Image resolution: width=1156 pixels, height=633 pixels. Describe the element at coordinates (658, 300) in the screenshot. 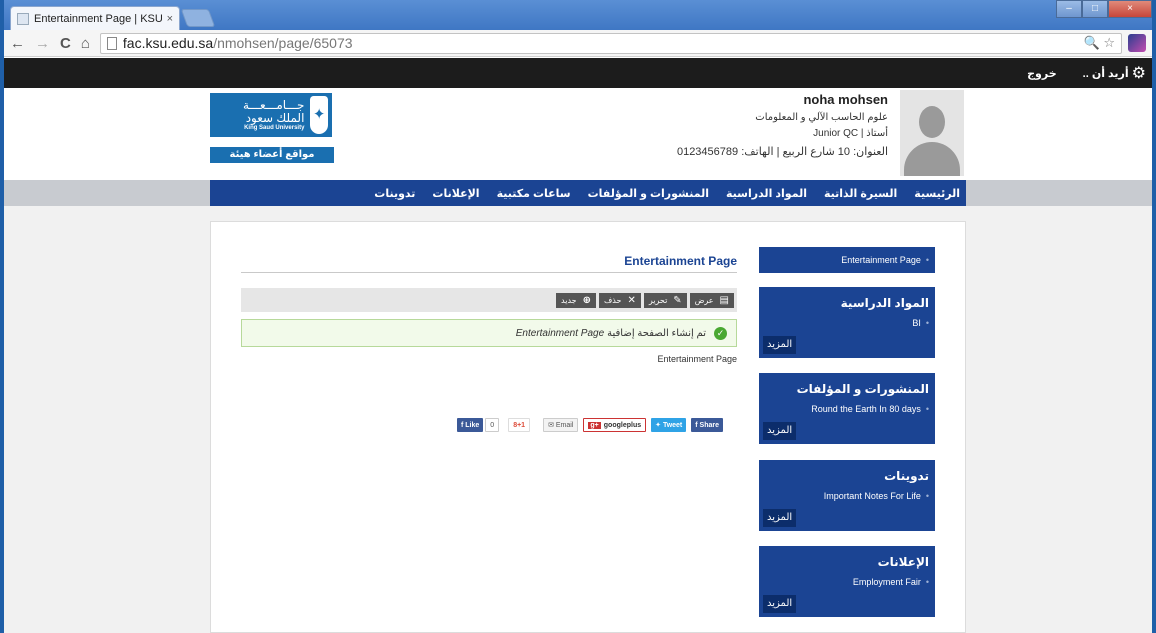

I see `edit-label: تحرير` at that location.